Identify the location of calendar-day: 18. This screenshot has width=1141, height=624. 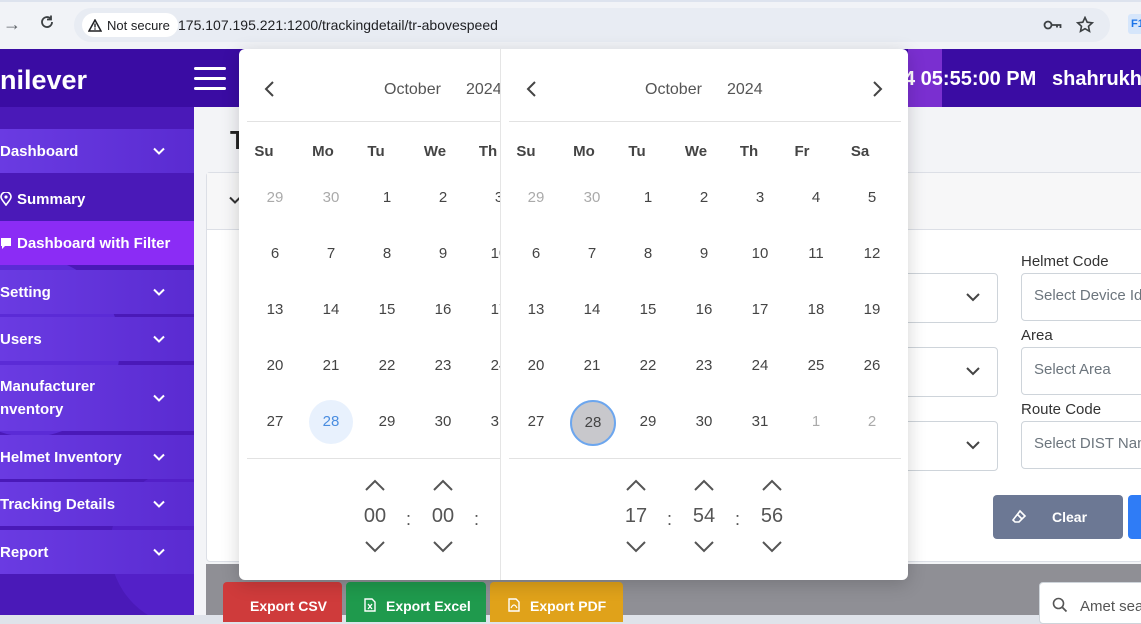
(816, 310).